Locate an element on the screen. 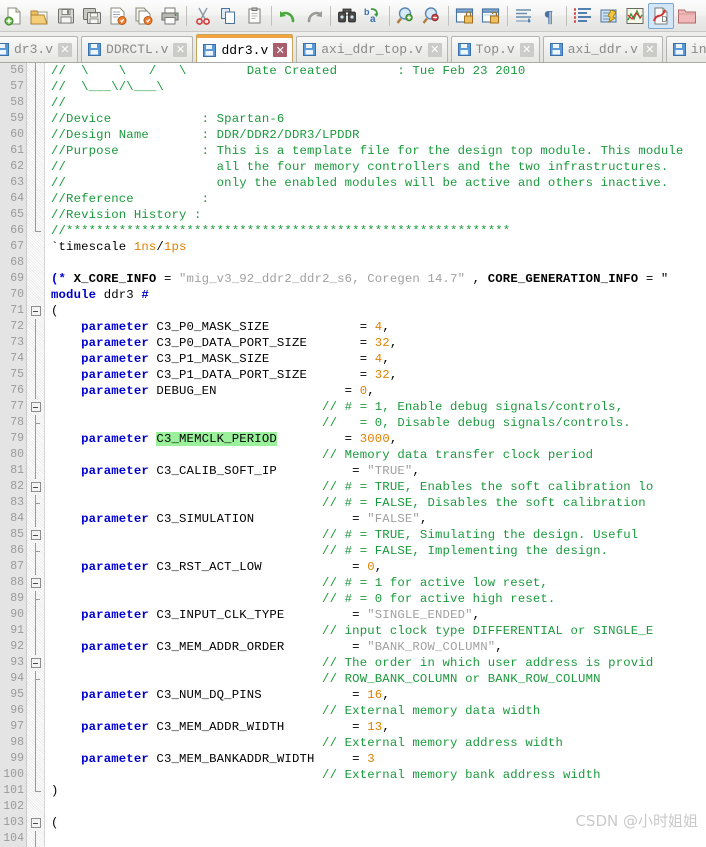 Image resolution: width=706 pixels, height=847 pixels. save-all-icon is located at coordinates (92, 16).